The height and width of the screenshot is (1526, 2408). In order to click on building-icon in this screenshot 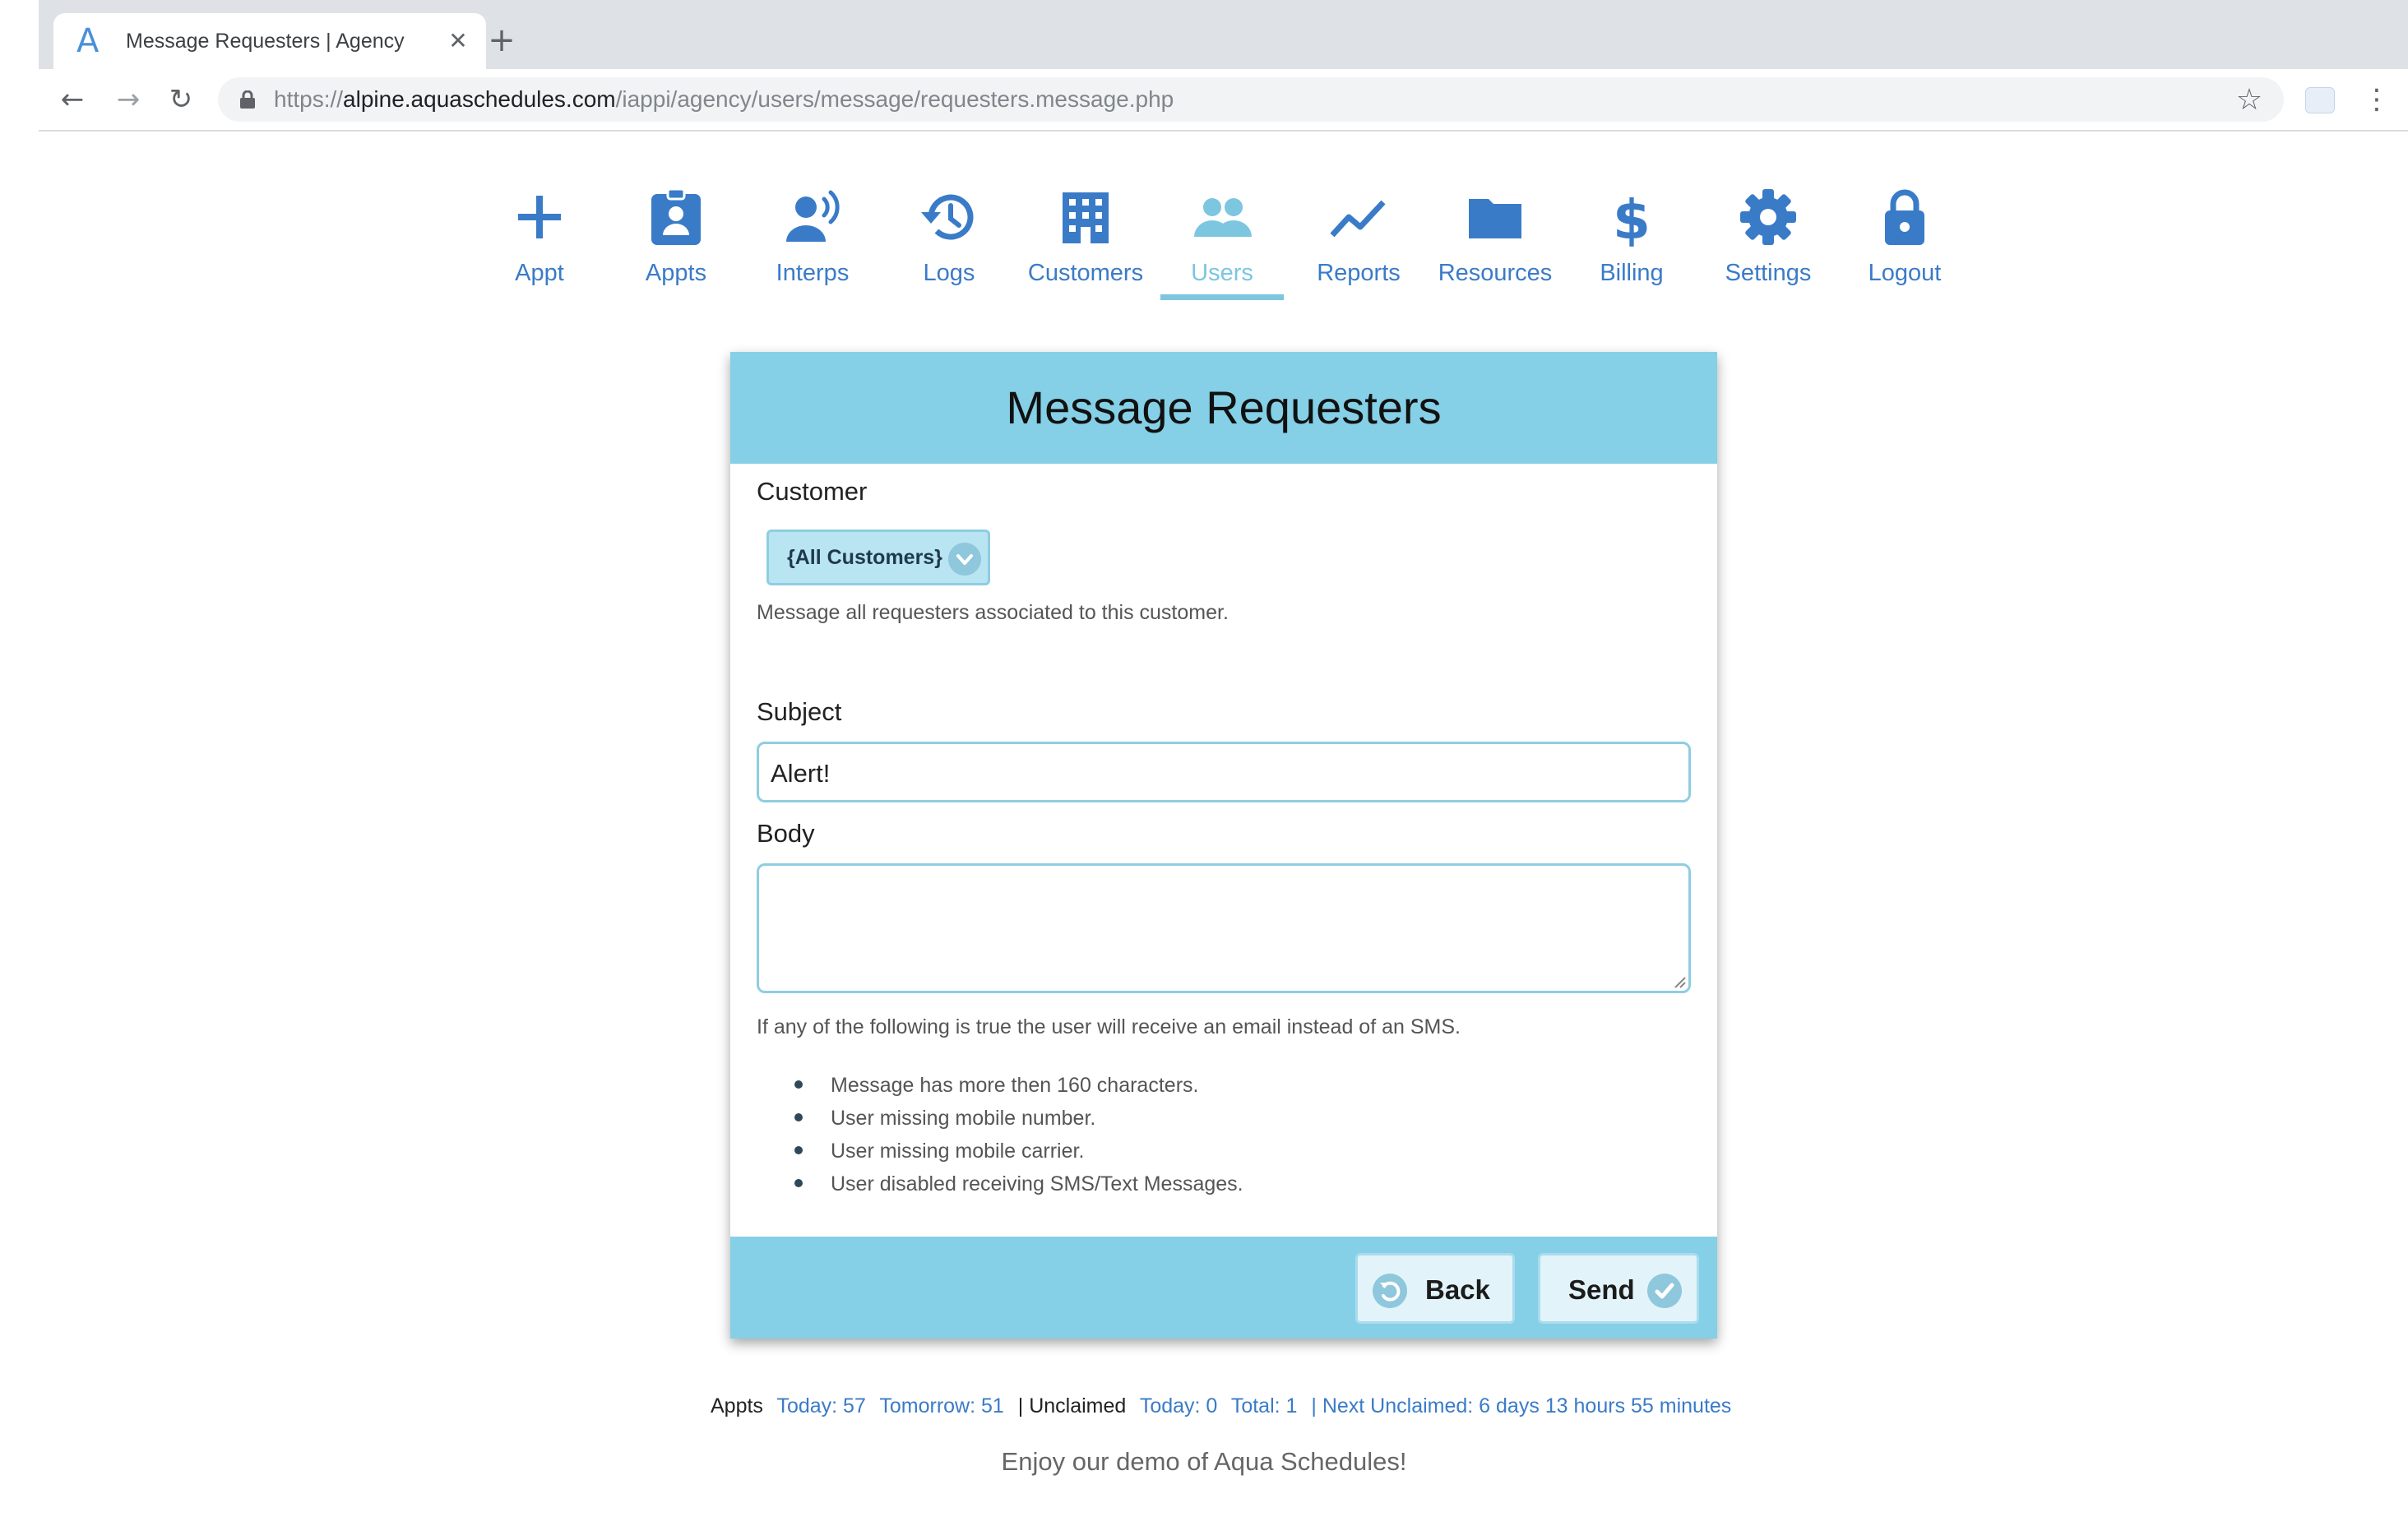, I will do `click(1086, 217)`.